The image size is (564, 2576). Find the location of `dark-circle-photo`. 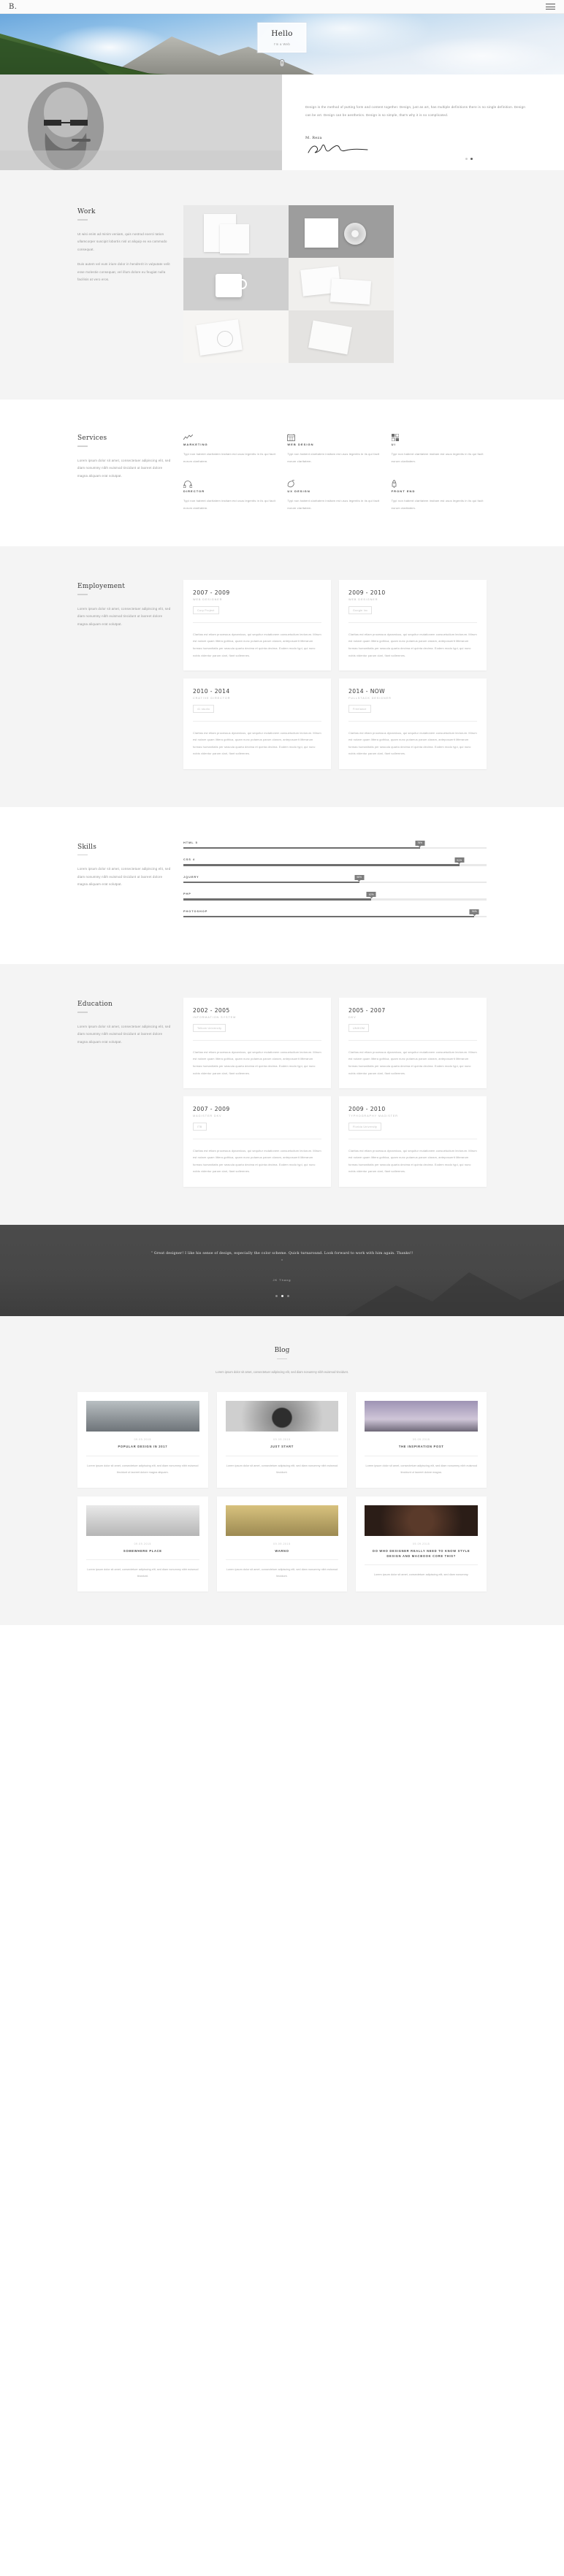

dark-circle-photo is located at coordinates (422, 1520).